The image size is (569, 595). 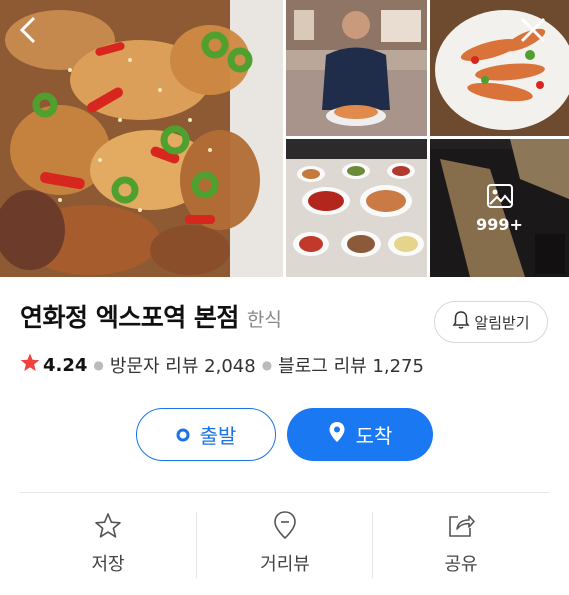 What do you see at coordinates (285, 547) in the screenshot?
I see `street-view-button: 거리뷰` at bounding box center [285, 547].